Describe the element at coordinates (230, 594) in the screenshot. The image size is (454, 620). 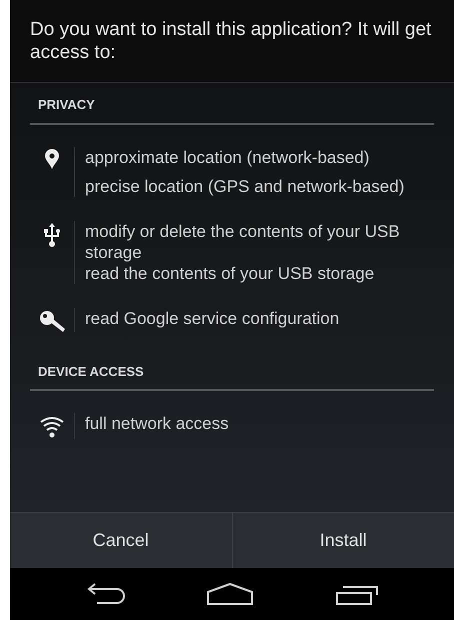
I see `home-icon` at that location.